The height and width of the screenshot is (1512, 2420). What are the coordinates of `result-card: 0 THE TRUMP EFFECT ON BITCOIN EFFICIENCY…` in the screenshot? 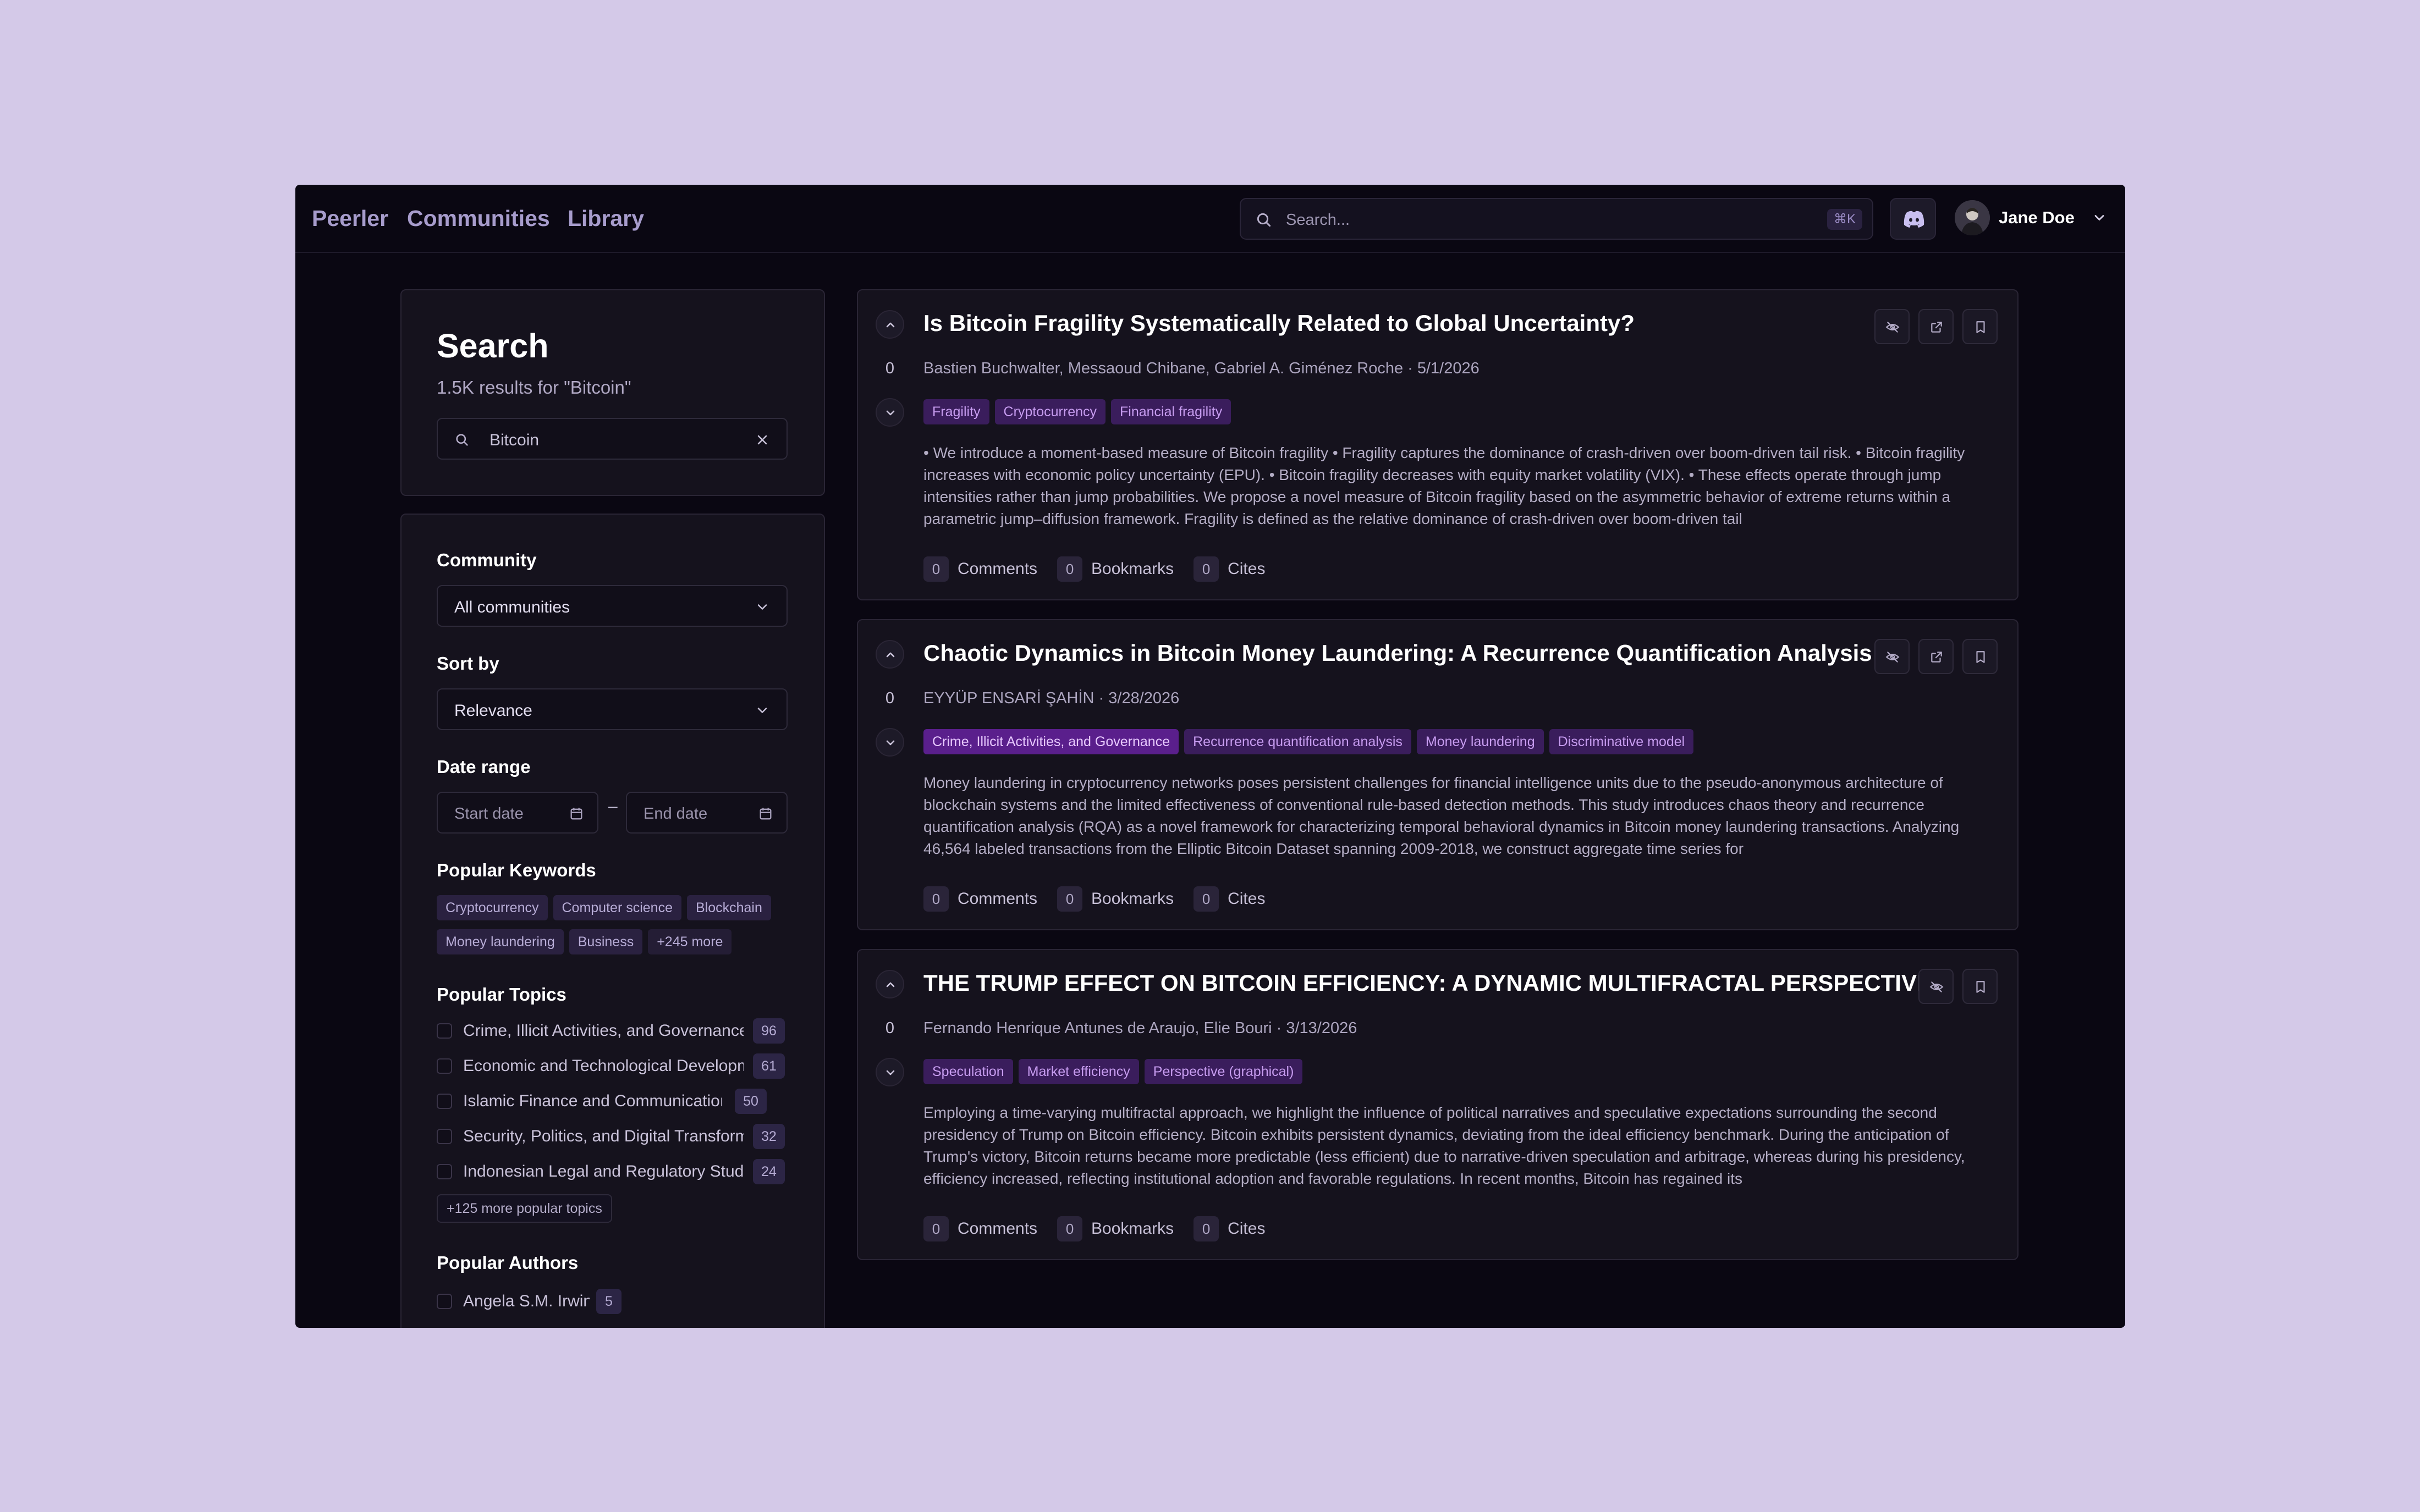 It's located at (1438, 1104).